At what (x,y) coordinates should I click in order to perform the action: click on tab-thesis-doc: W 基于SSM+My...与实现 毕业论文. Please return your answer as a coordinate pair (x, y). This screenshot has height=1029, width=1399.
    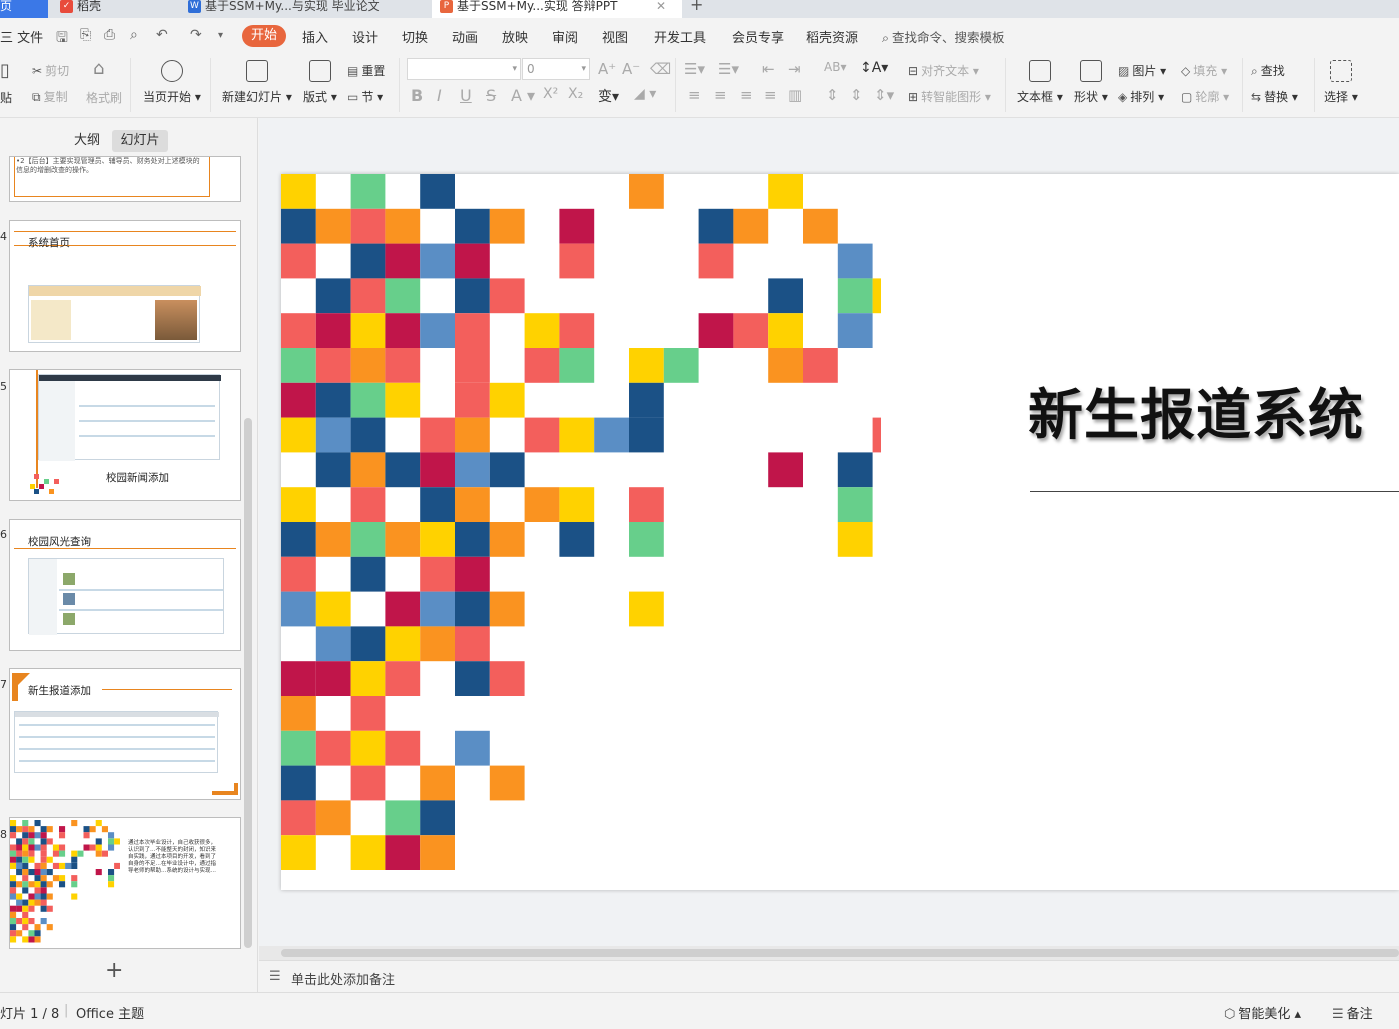
    Looking at the image, I should click on (304, 9).